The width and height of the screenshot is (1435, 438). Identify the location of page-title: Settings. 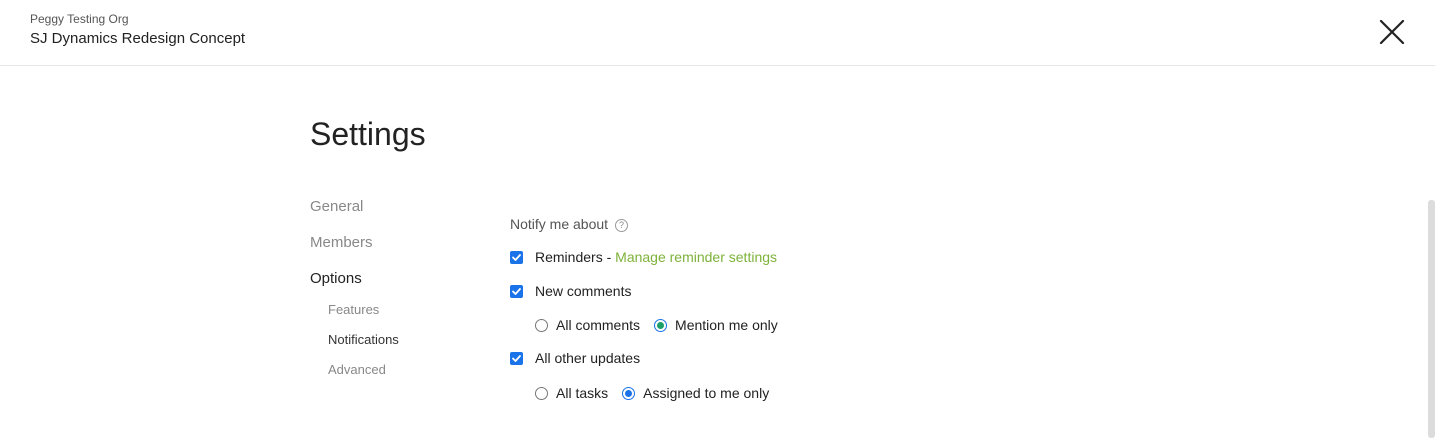
(368, 134).